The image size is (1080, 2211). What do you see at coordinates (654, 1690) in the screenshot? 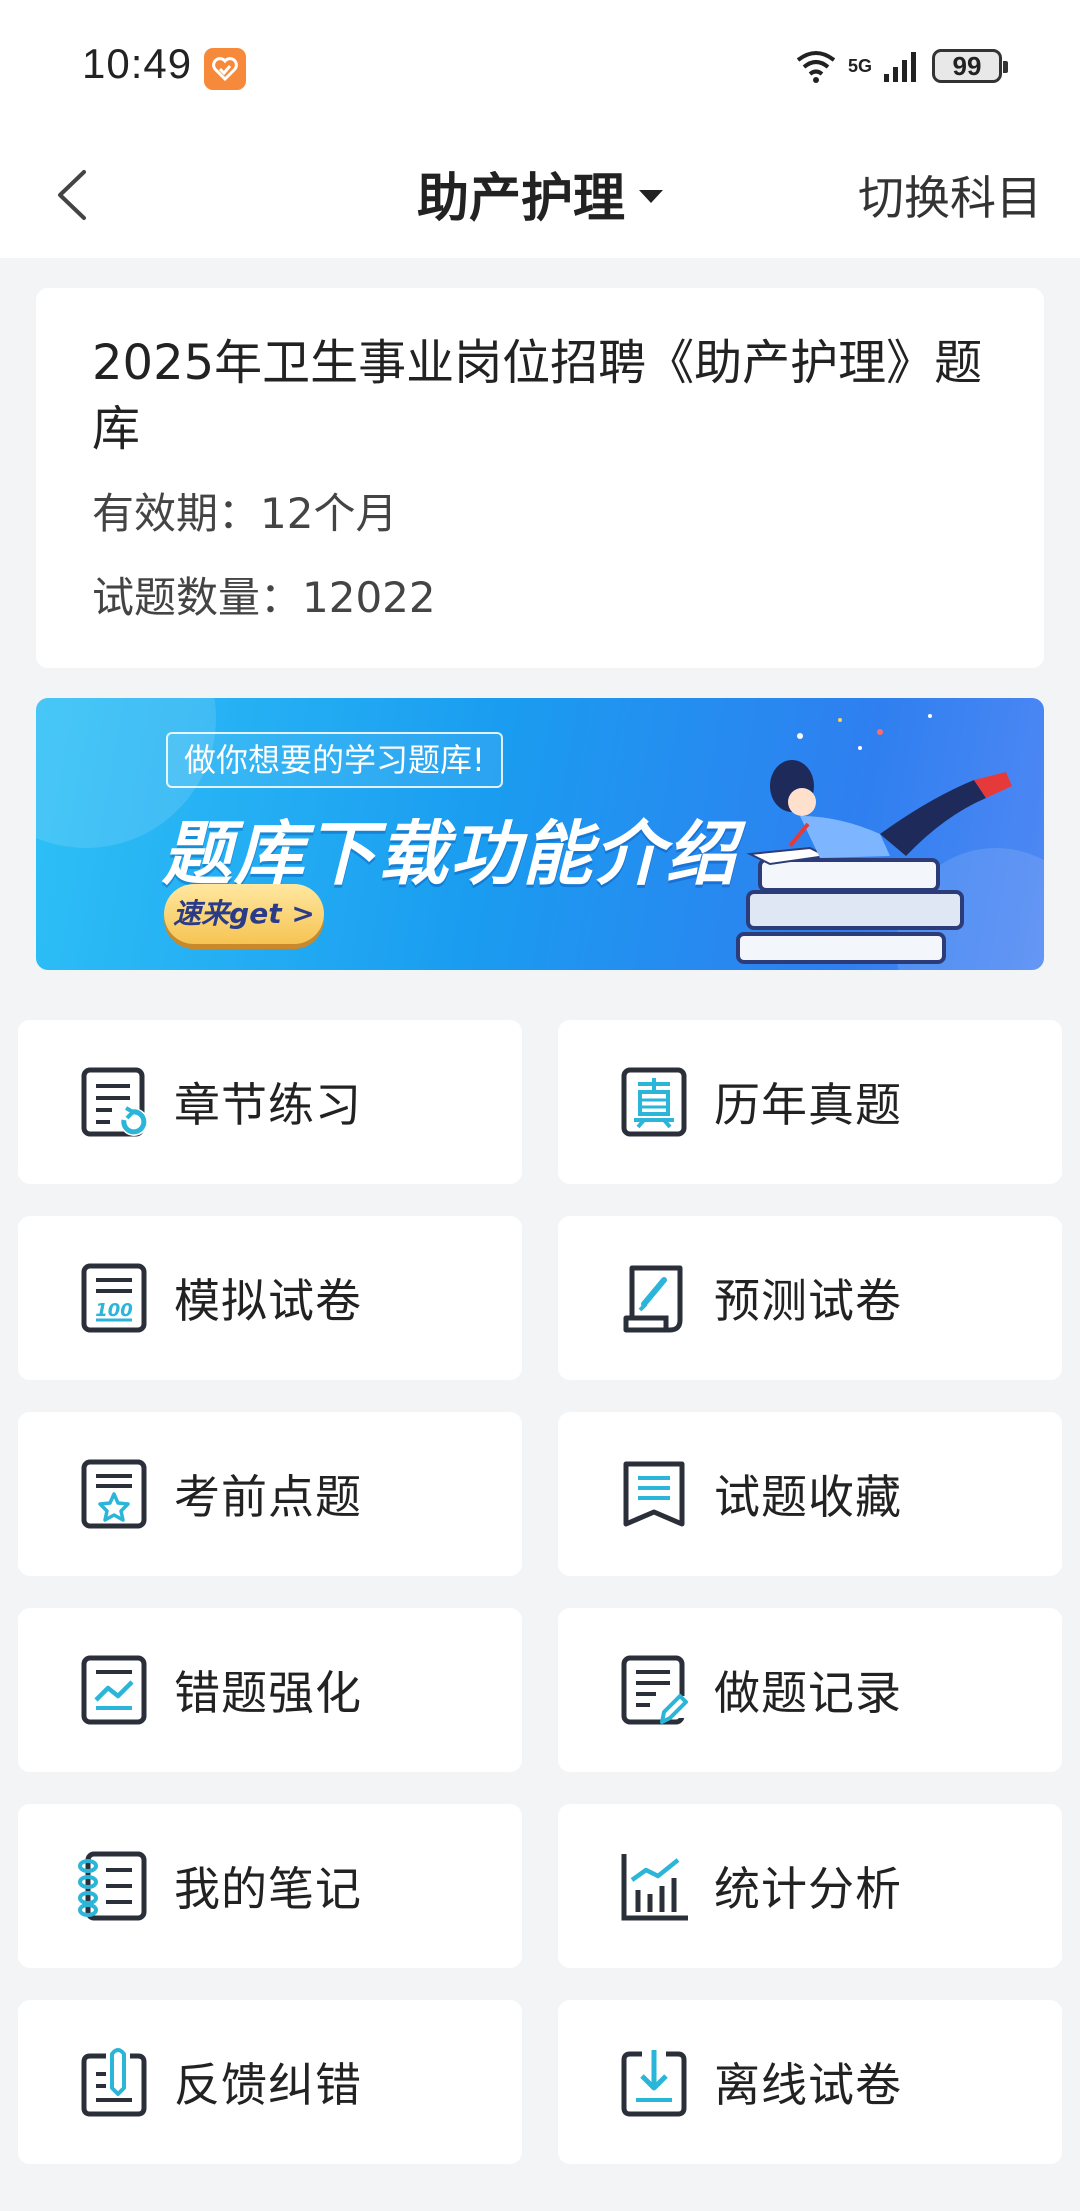
I see `practice-record-icon` at bounding box center [654, 1690].